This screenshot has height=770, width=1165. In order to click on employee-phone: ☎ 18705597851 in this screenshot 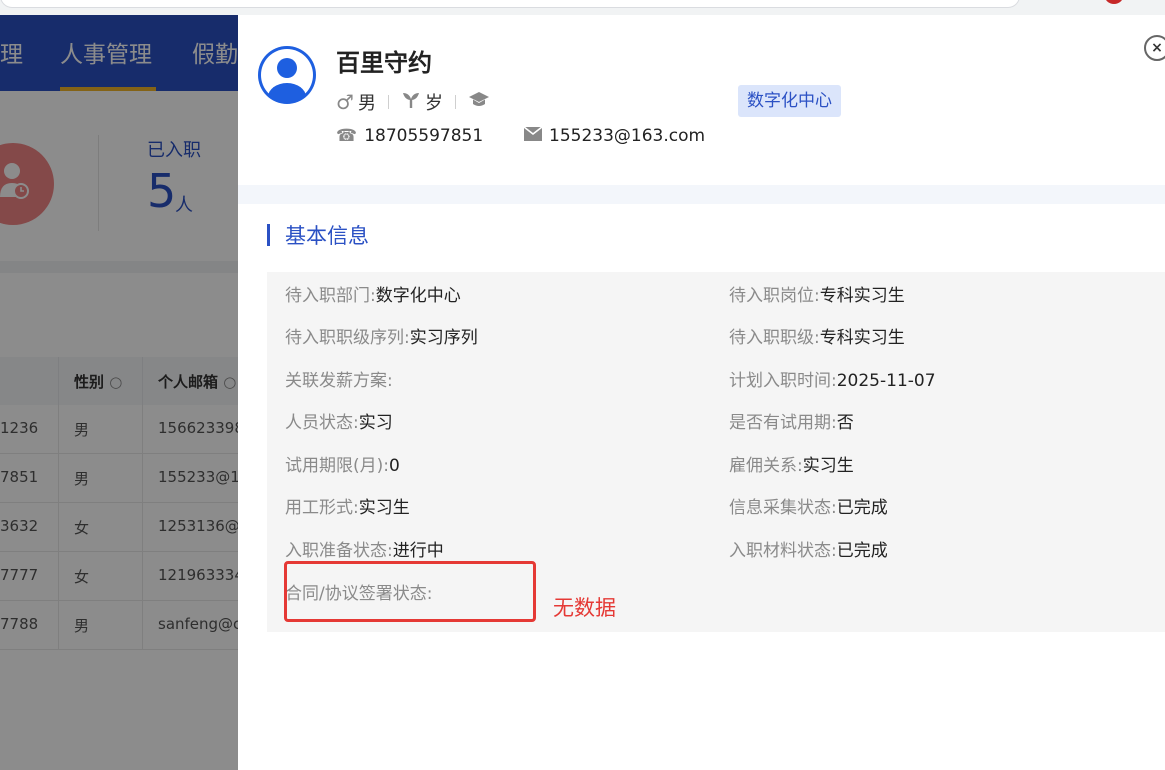, I will do `click(409, 136)`.